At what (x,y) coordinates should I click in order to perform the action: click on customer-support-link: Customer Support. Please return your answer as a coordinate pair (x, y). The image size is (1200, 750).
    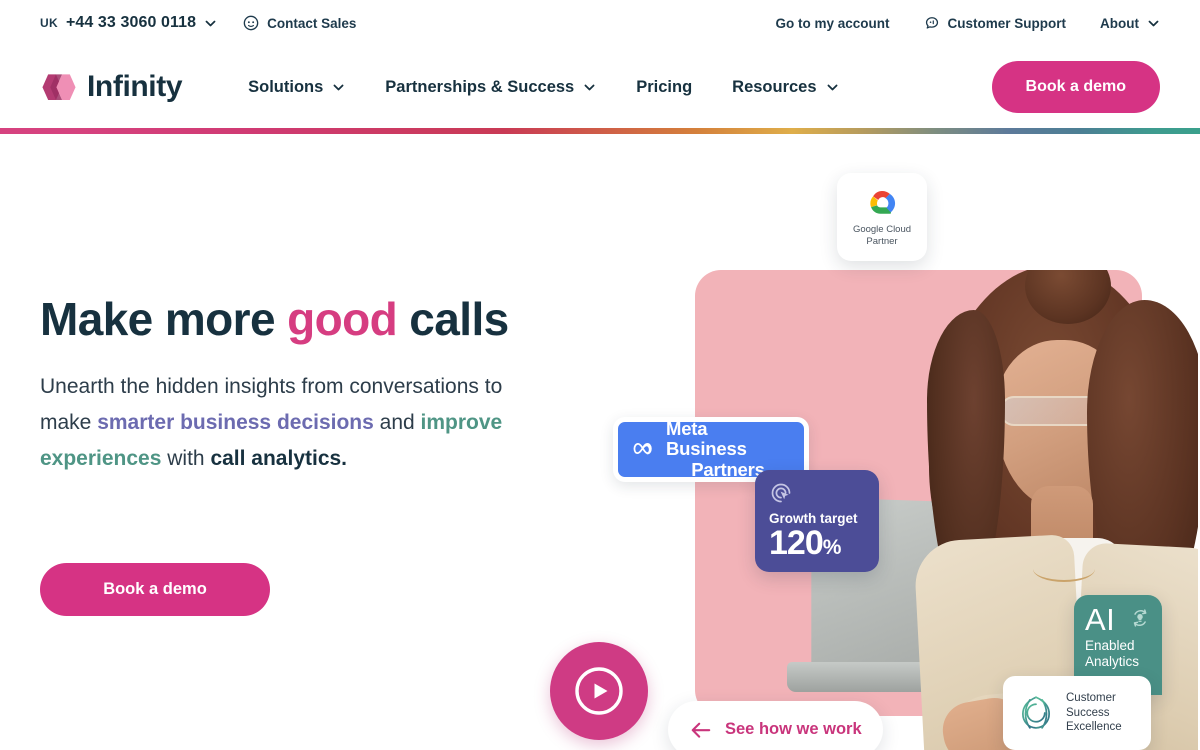
    Looking at the image, I should click on (995, 23).